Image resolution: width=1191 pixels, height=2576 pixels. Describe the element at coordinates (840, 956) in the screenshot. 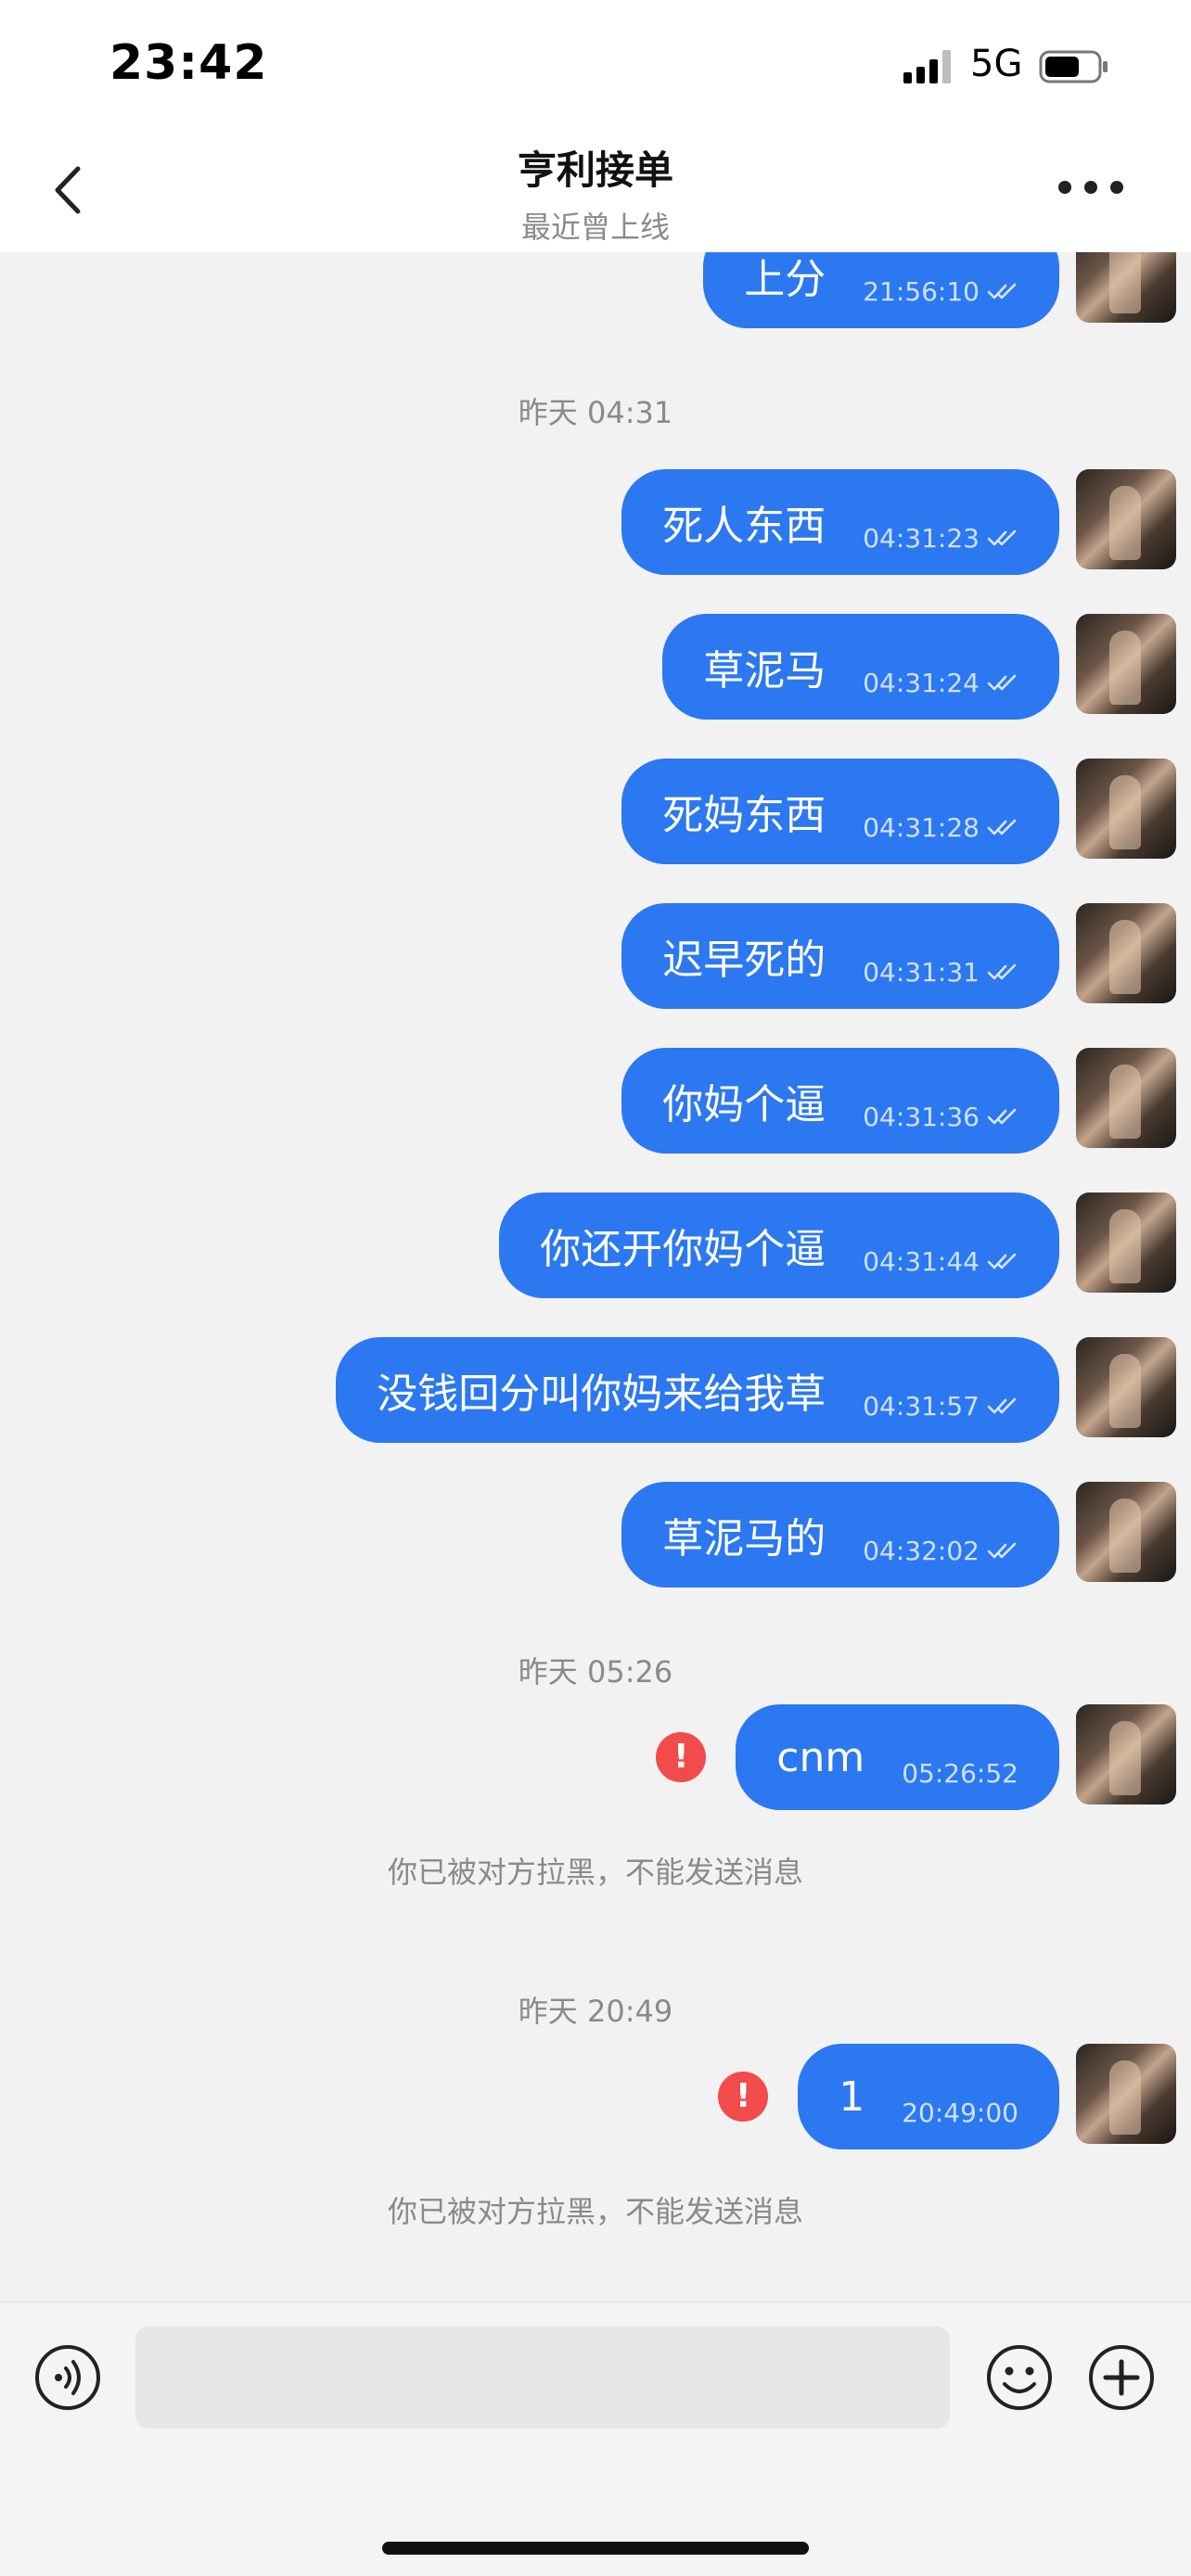

I see `message-bubble: 迟早死的 04:31:31` at that location.